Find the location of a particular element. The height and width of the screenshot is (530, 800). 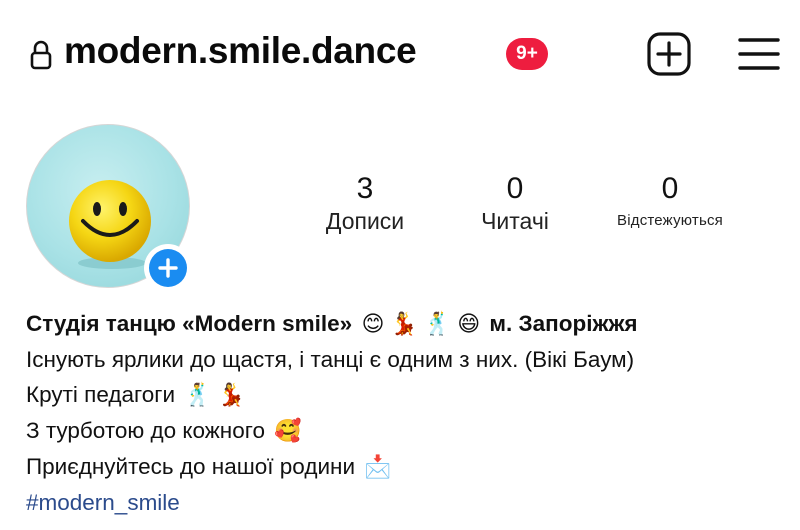

stat-following: 0 Відстежуються is located at coordinates (670, 204).